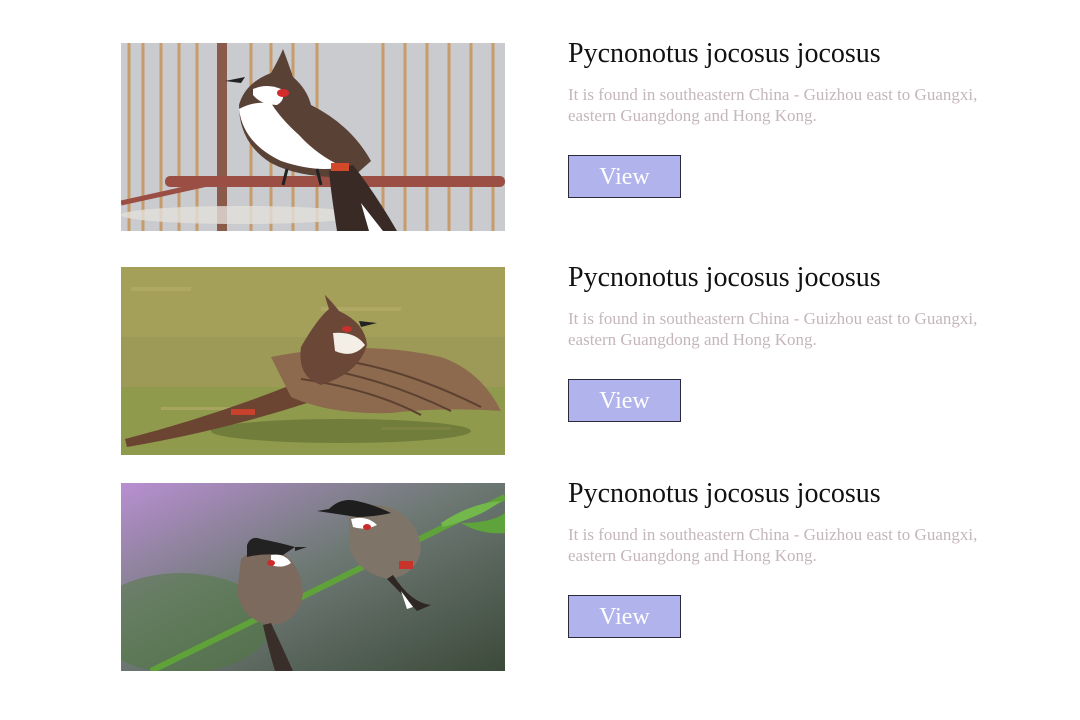  I want to click on bulbul-perched-in-cage-photo, so click(313, 137).